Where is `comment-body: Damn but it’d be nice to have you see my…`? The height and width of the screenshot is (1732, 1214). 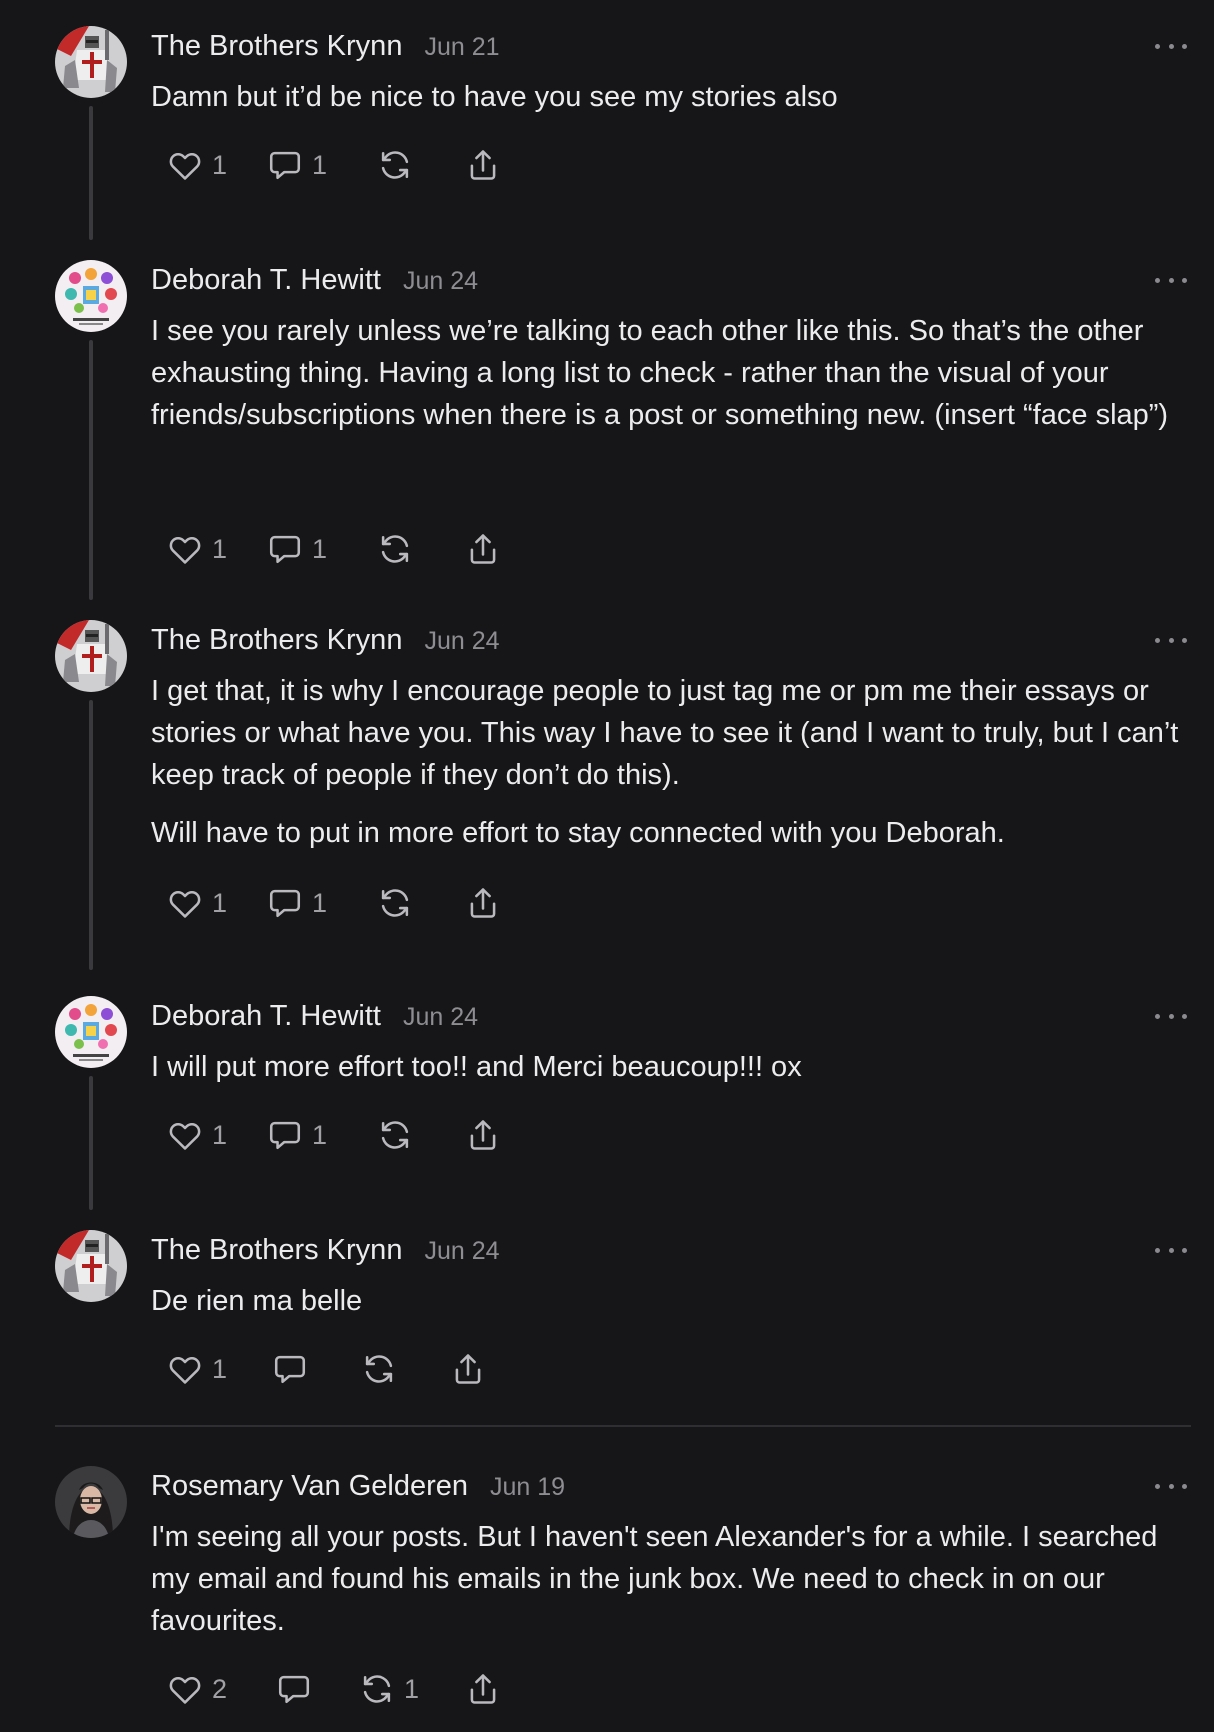 comment-body: Damn but it’d be nice to have you see my… is located at coordinates (671, 105).